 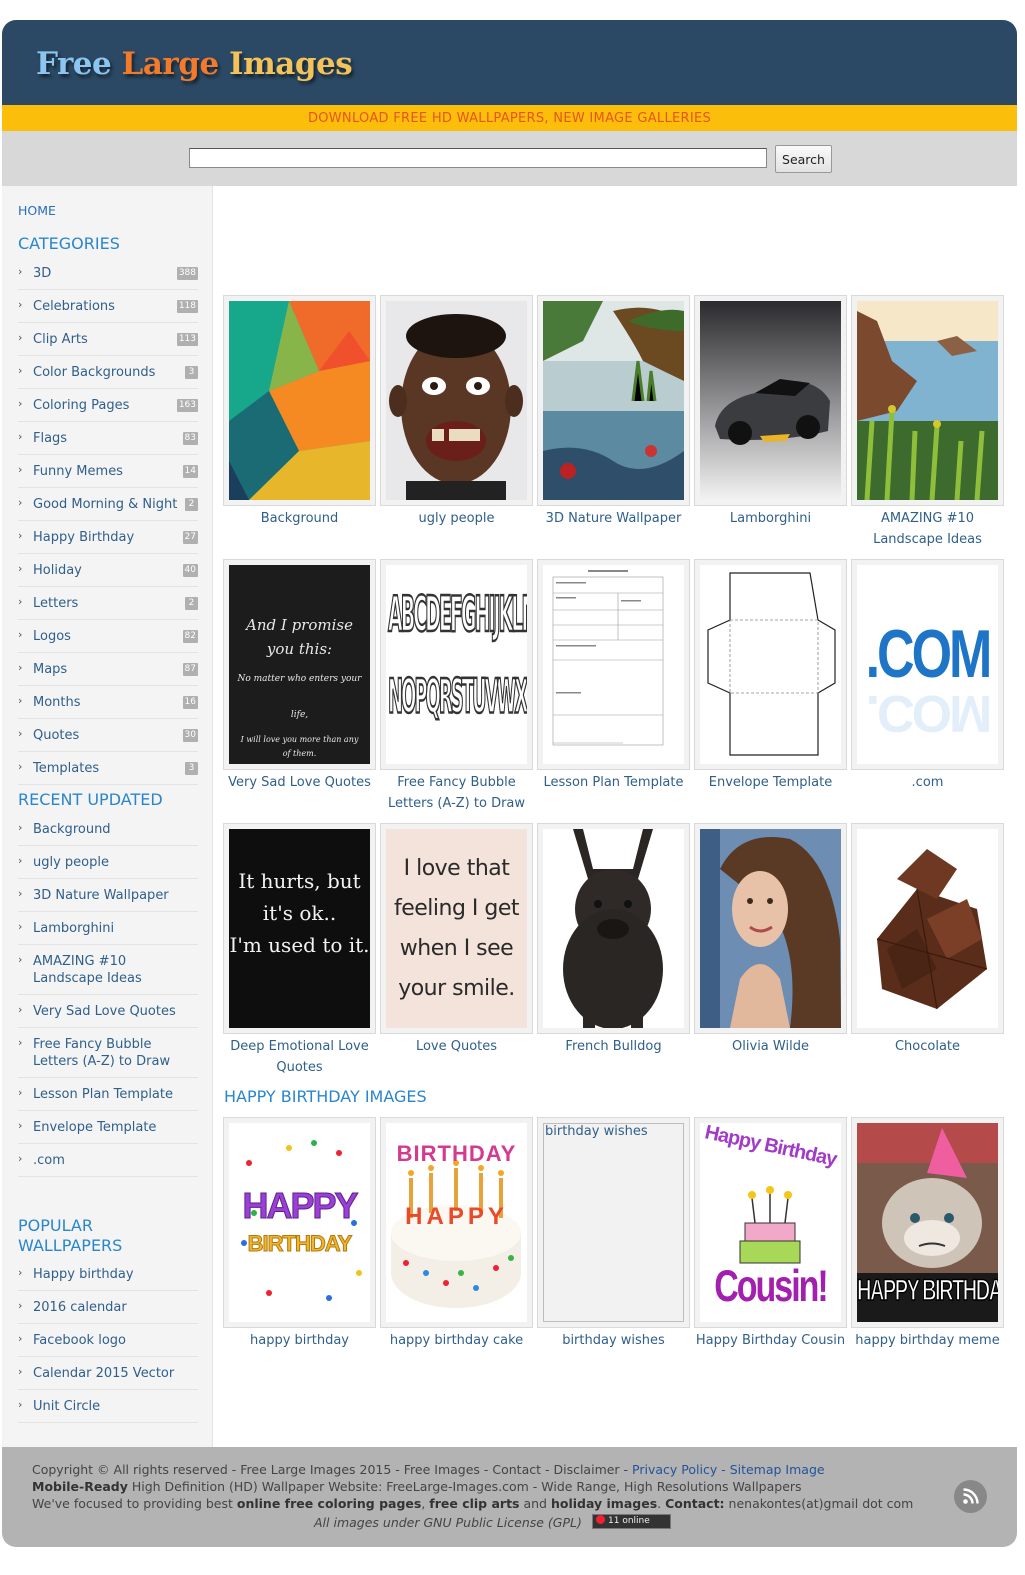 What do you see at coordinates (927, 1046) in the screenshot?
I see `gallery-caption: Chocolate` at bounding box center [927, 1046].